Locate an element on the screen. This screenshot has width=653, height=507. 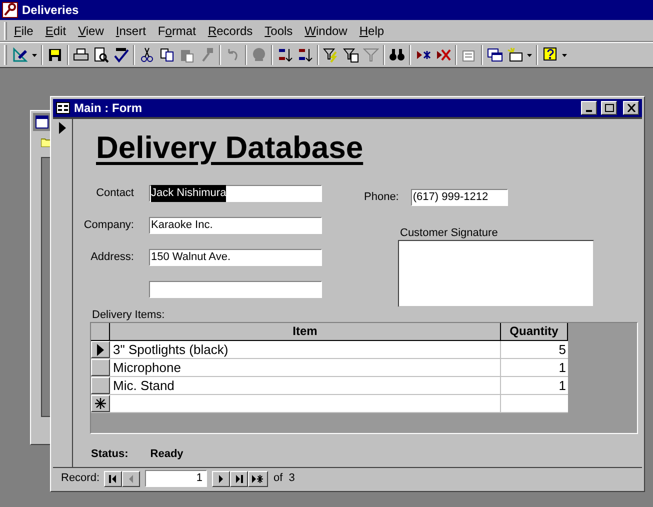
field-value: Karaoke Inc. is located at coordinates (182, 226).